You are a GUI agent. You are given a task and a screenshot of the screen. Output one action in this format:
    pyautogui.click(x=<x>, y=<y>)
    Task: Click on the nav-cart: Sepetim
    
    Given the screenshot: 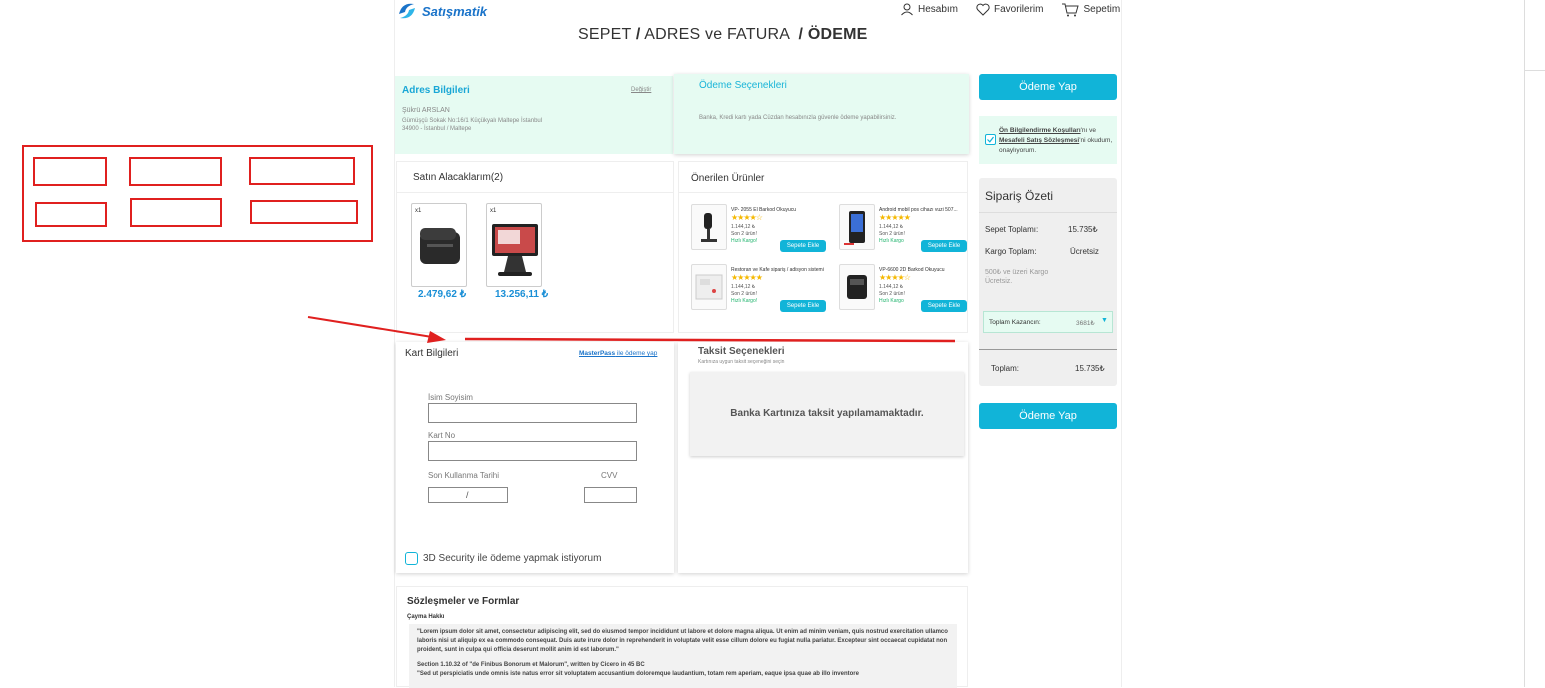 What is the action you would take?
    pyautogui.click(x=1090, y=9)
    